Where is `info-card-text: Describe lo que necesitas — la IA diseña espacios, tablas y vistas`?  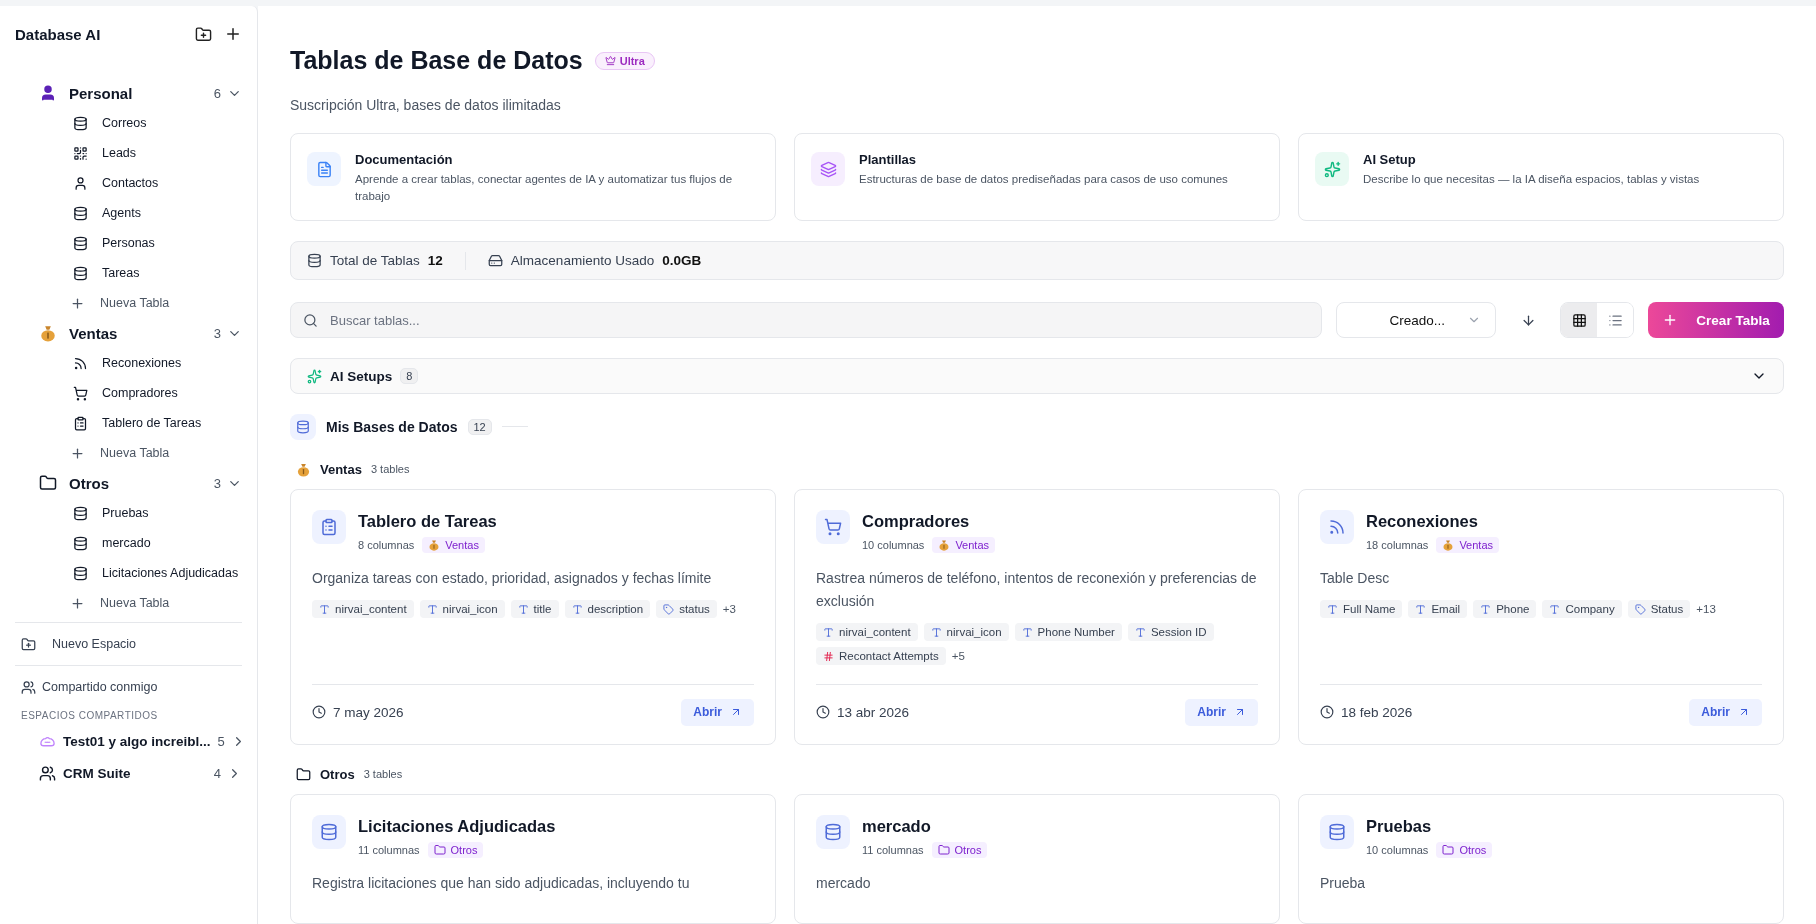
info-card-text: Describe lo que necesitas — la IA diseña espacios, tablas y vistas is located at coordinates (1531, 179).